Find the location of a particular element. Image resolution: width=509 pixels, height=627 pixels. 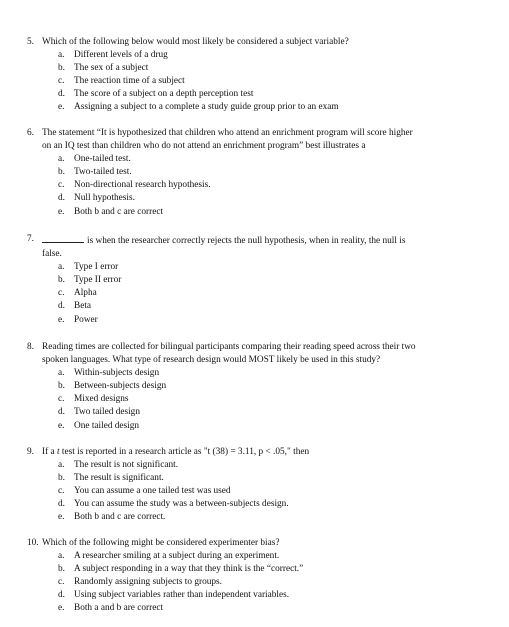

question-number: 8. is located at coordinates (30, 347).